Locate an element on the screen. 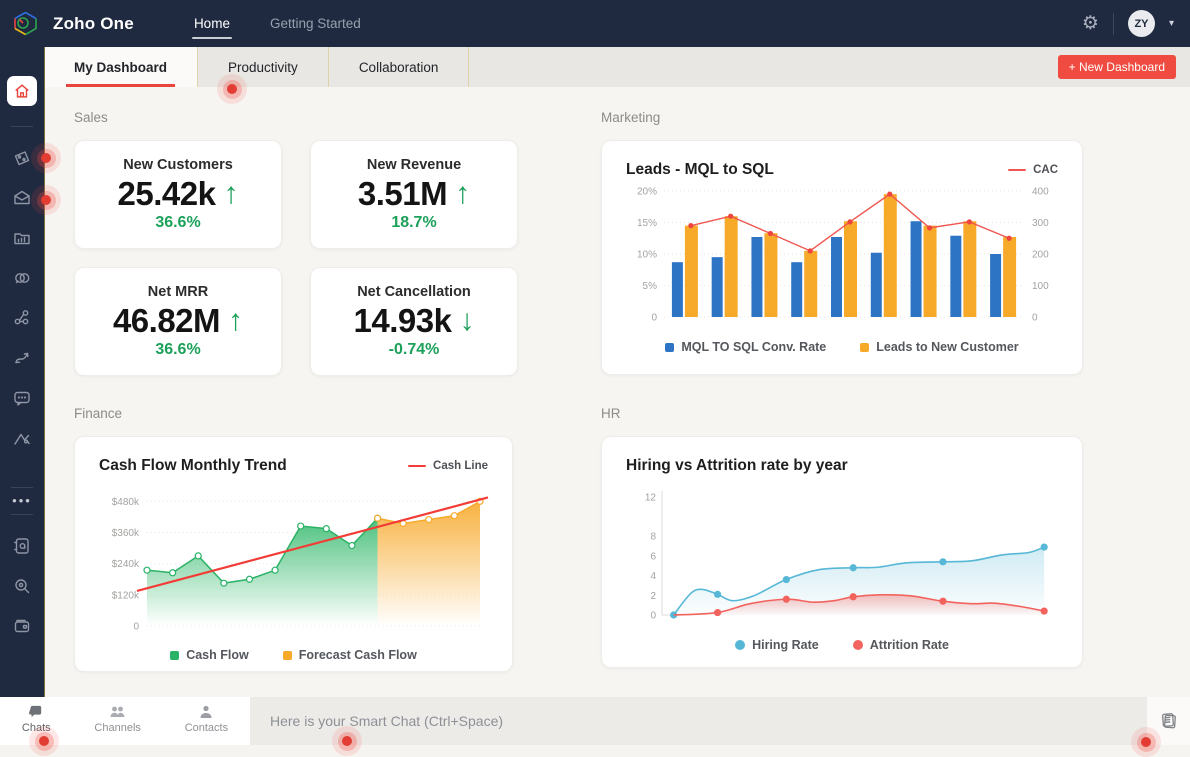 This screenshot has width=1190, height=757. svg-text: 10% is located at coordinates (647, 255).